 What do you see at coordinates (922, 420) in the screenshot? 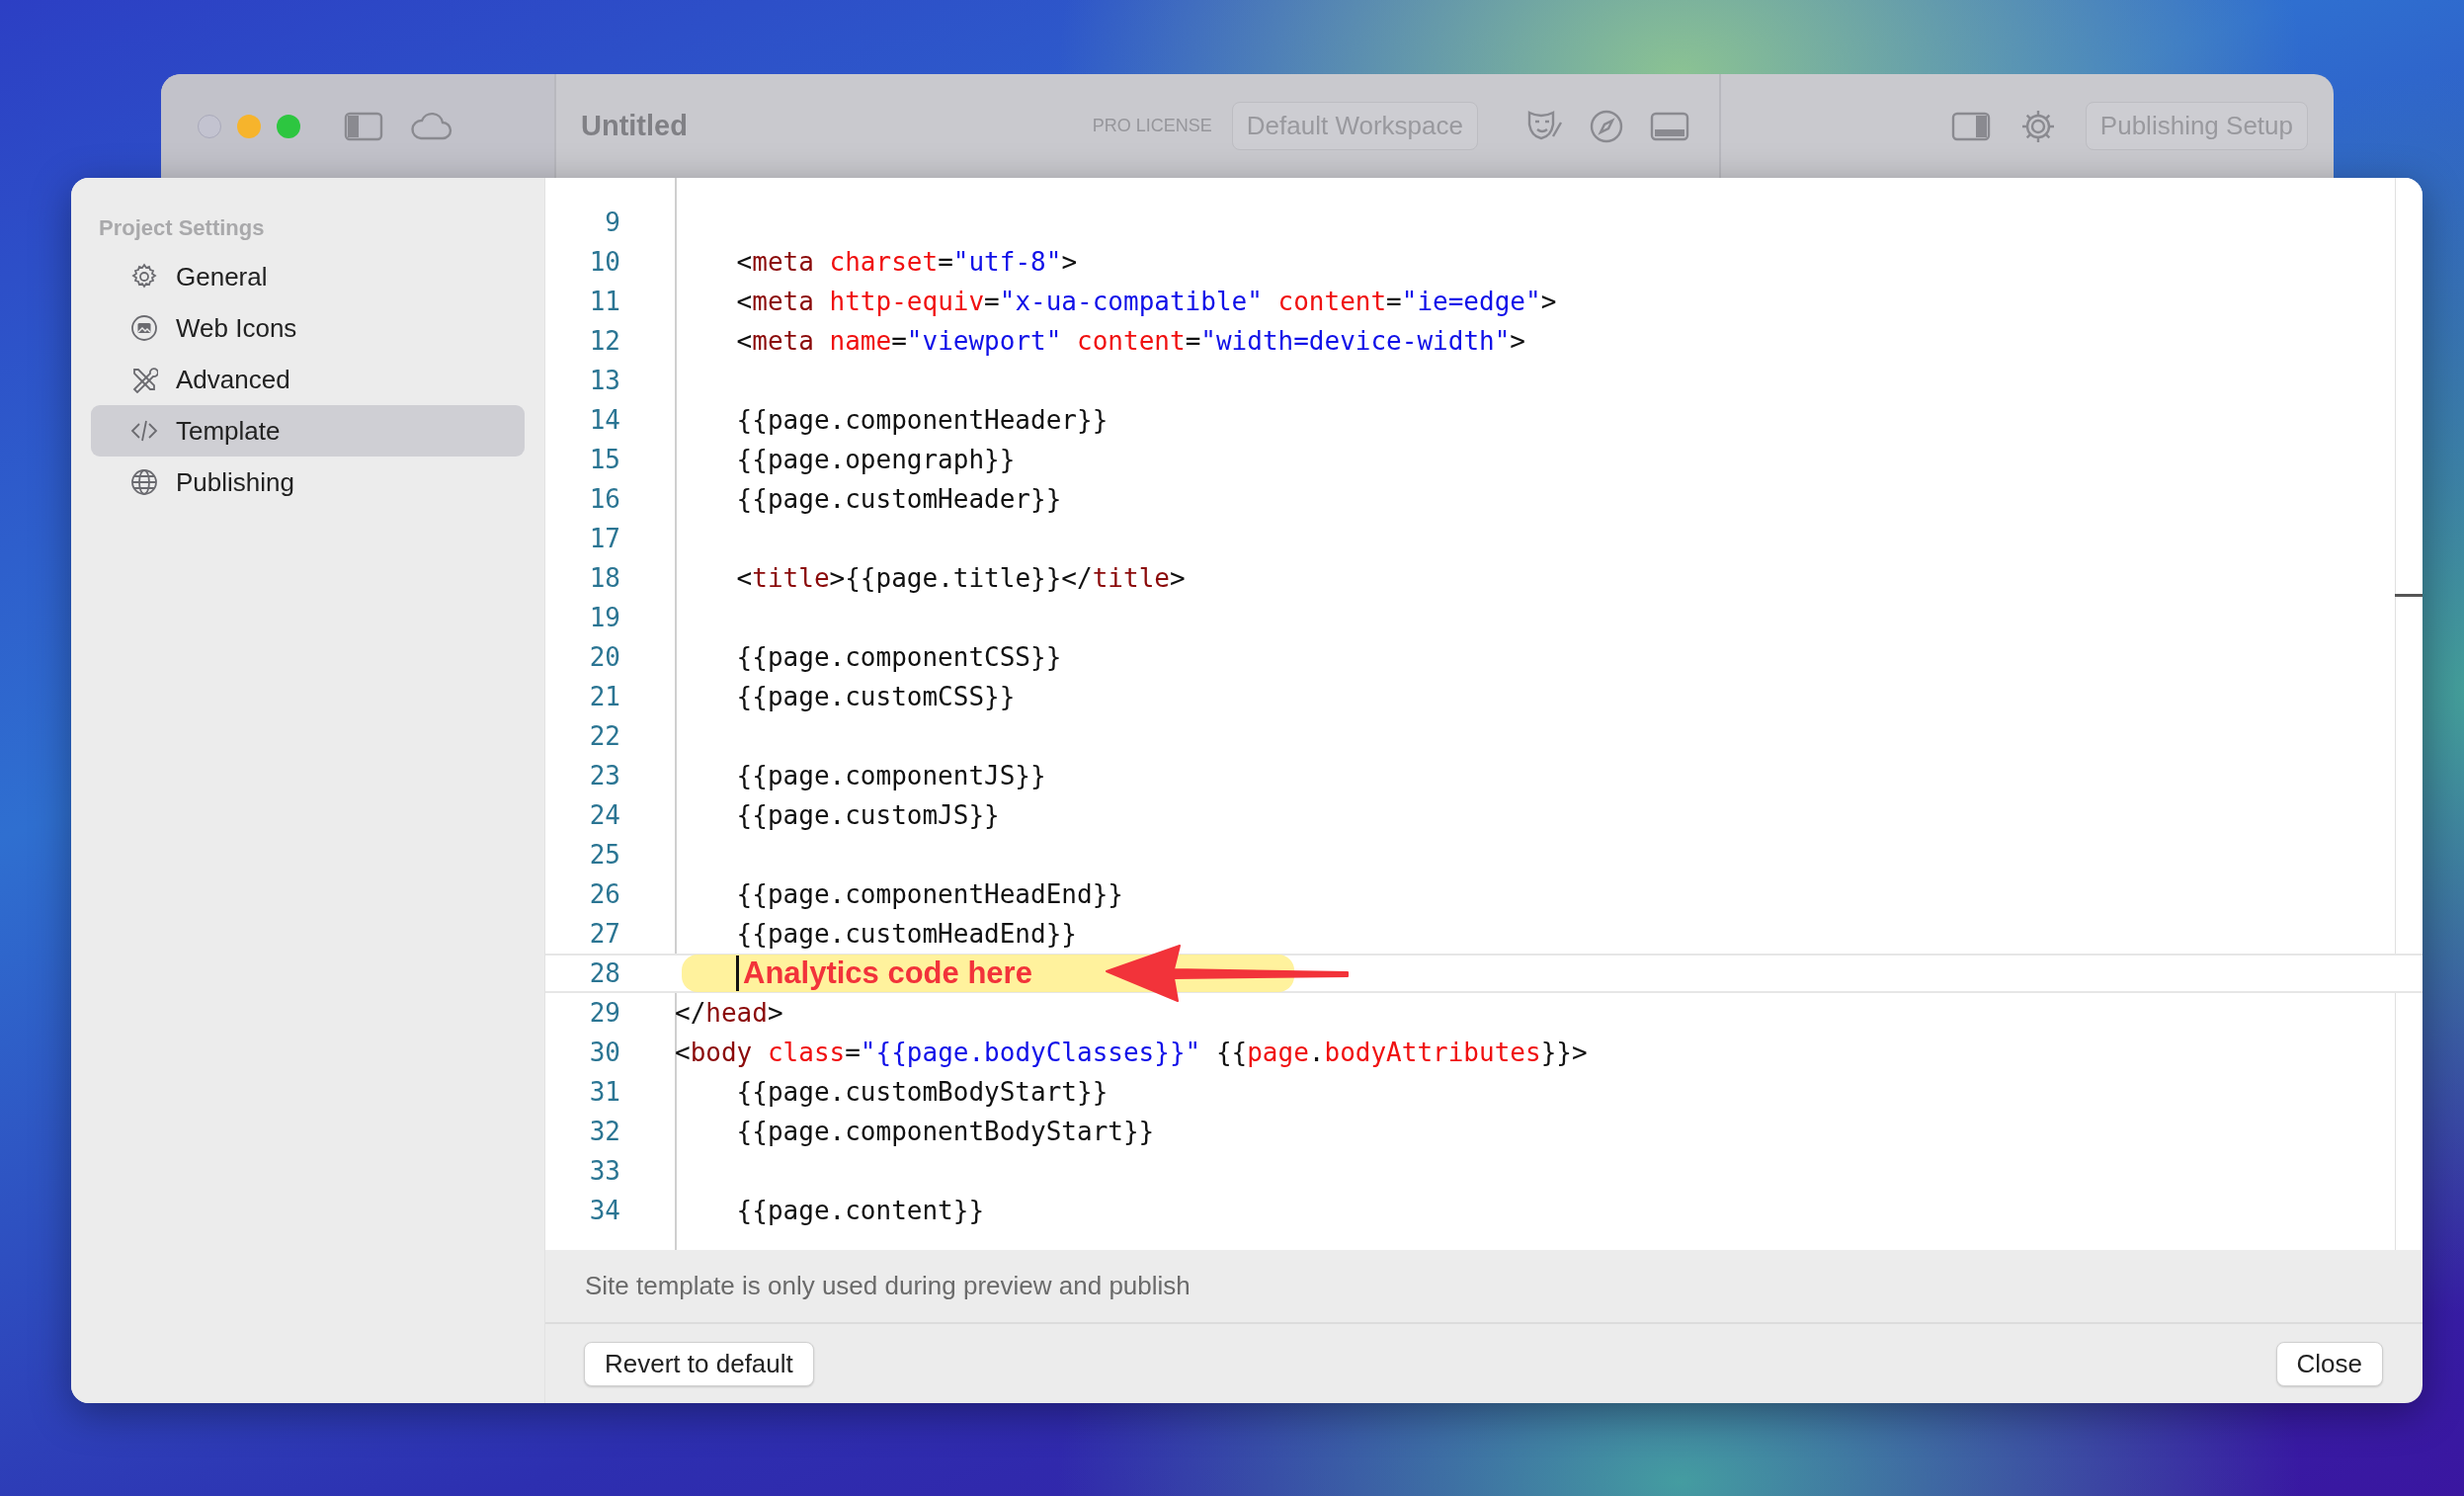
I see `code-line: {{page.componentHeader}}` at bounding box center [922, 420].